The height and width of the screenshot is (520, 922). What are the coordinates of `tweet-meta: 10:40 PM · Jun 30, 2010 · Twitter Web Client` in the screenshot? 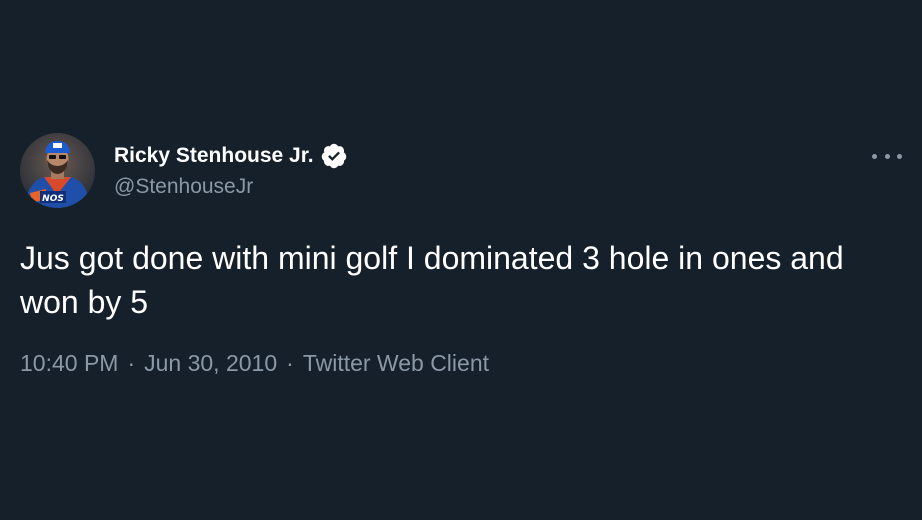 It's located at (254, 363).